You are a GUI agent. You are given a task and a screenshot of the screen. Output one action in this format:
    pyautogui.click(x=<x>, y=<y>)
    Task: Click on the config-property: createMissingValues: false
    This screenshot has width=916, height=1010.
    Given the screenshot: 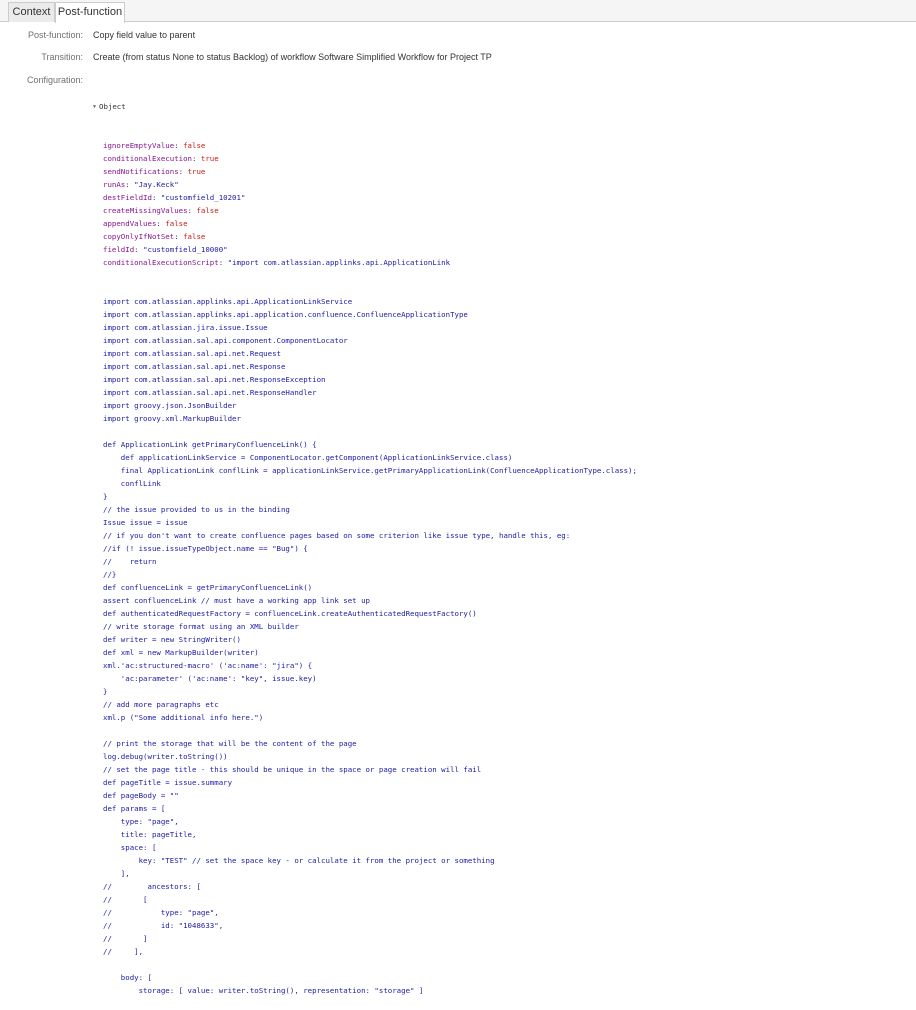 What is the action you would take?
    pyautogui.click(x=161, y=210)
    